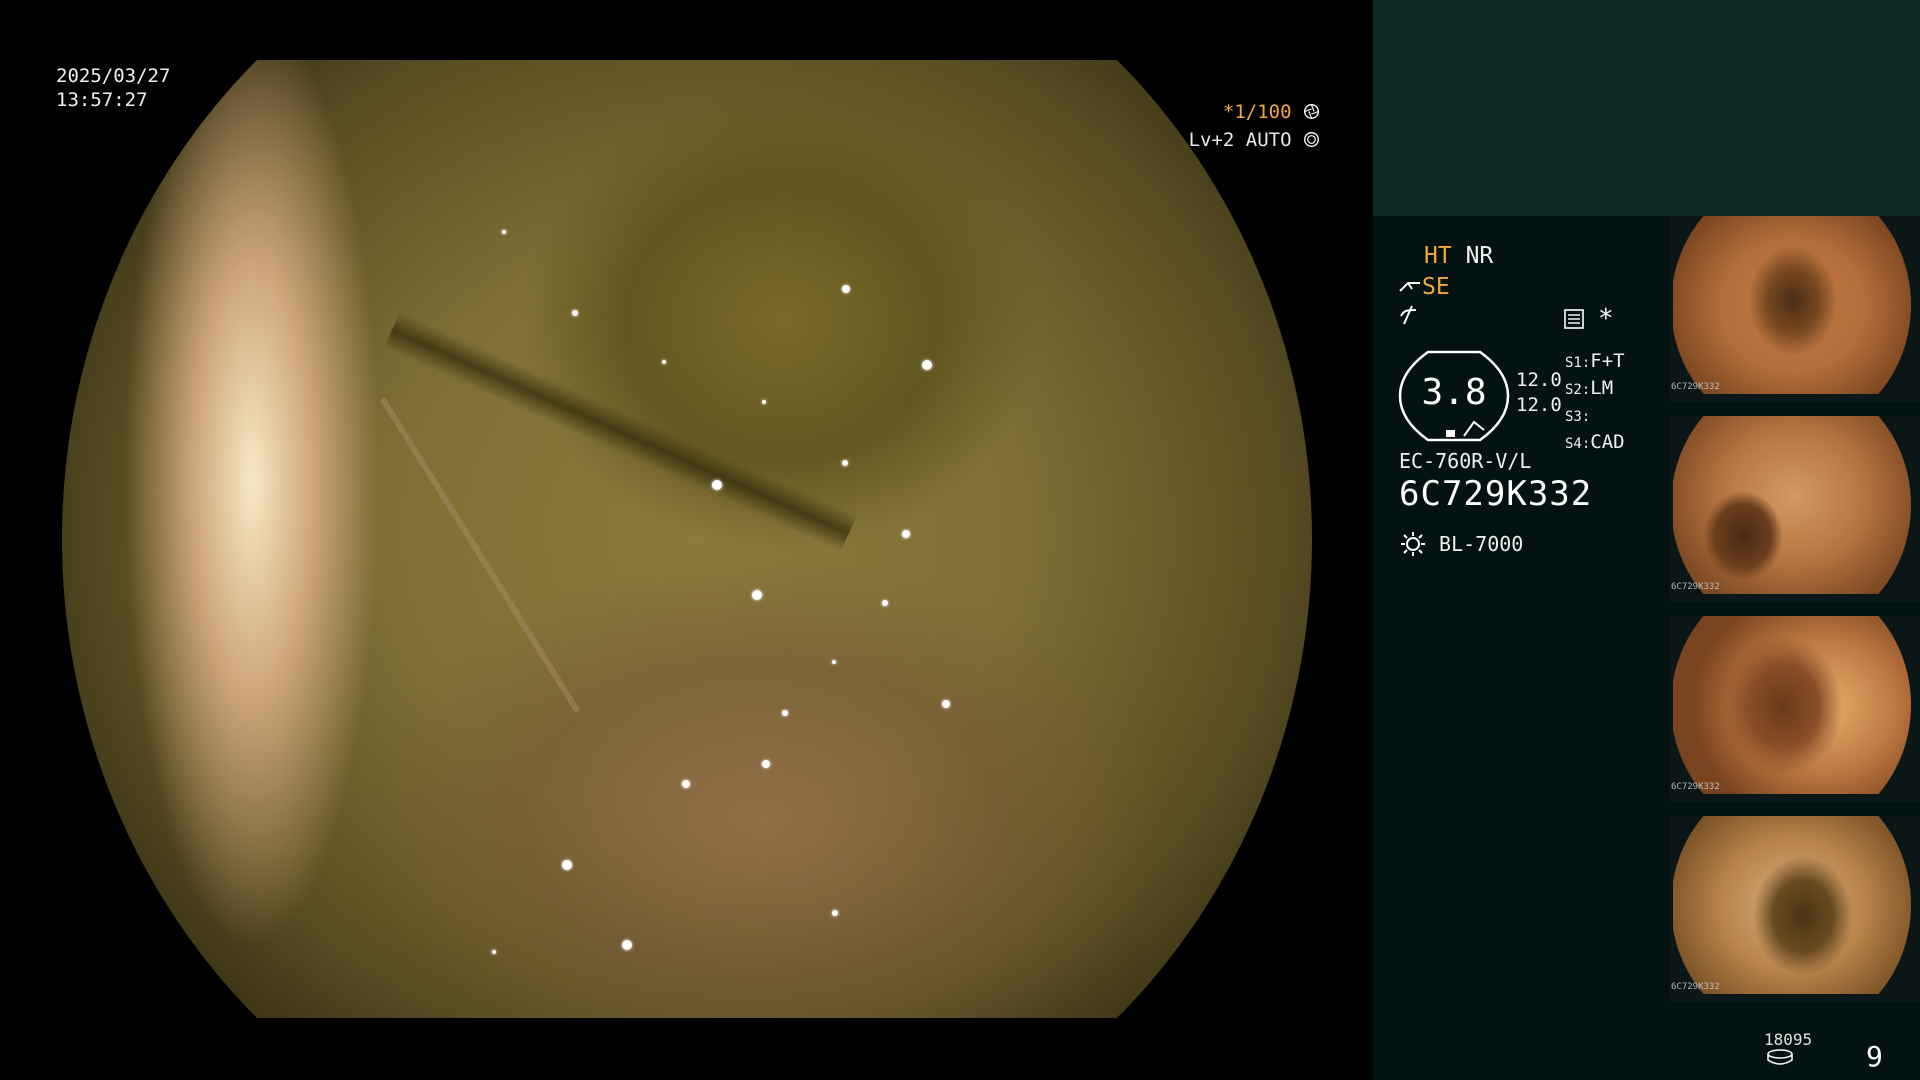 The height and width of the screenshot is (1080, 1920). I want to click on shutter-speed: *1/100, so click(1257, 112).